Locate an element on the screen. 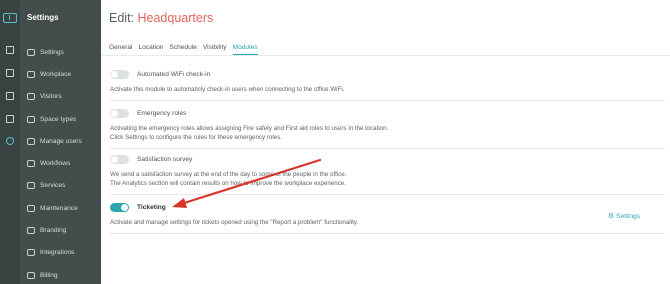 The height and width of the screenshot is (284, 670). module-header: Emergency roles is located at coordinates (387, 113).